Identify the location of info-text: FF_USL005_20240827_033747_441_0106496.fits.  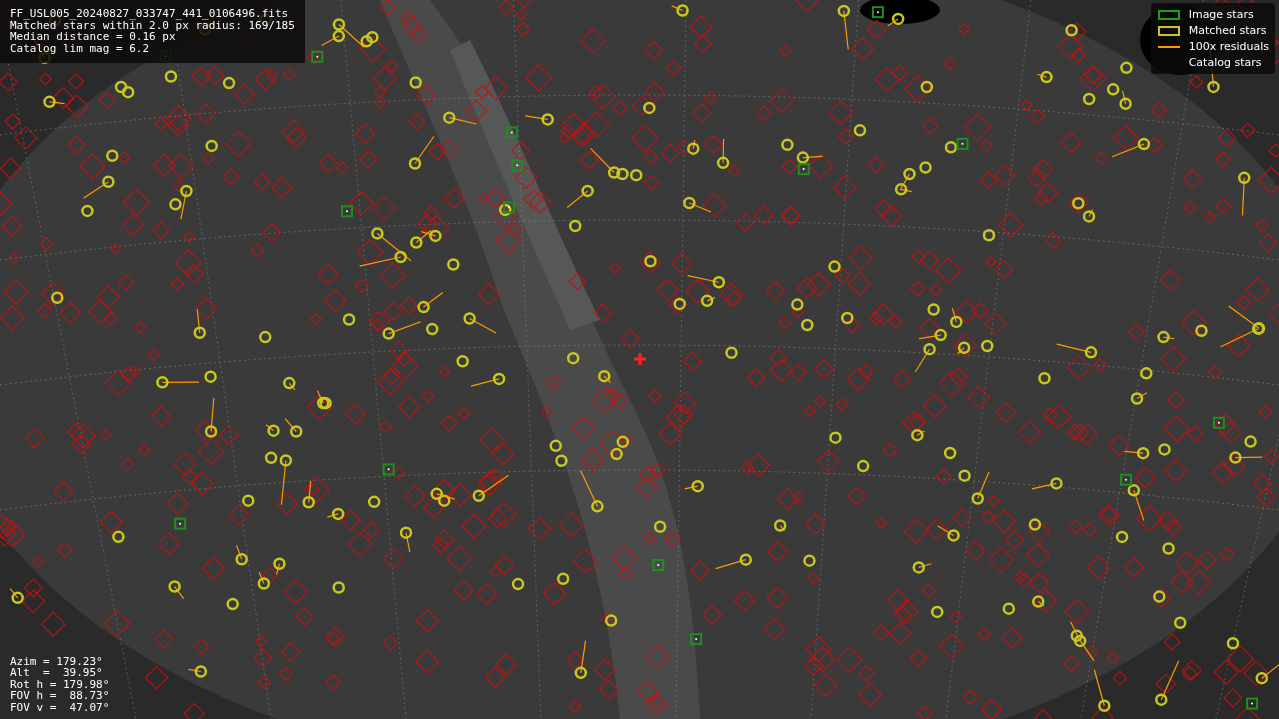
(150, 14).